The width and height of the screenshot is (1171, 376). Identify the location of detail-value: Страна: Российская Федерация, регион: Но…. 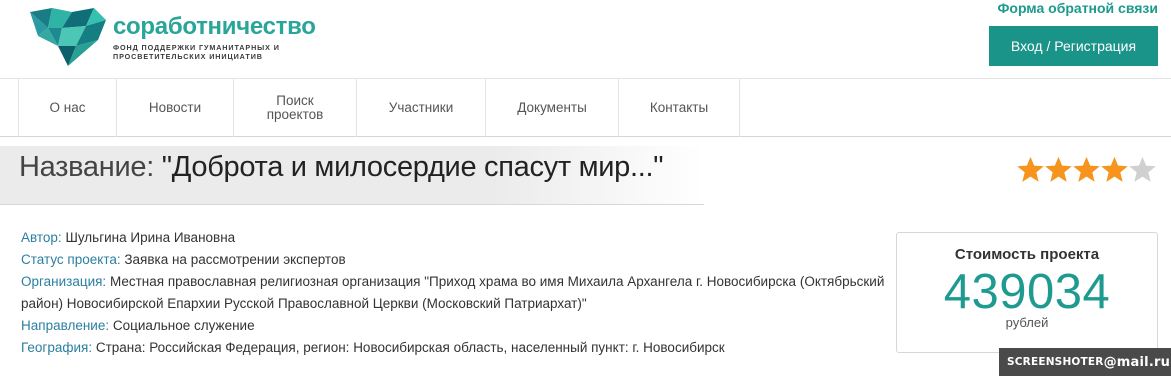
(410, 347).